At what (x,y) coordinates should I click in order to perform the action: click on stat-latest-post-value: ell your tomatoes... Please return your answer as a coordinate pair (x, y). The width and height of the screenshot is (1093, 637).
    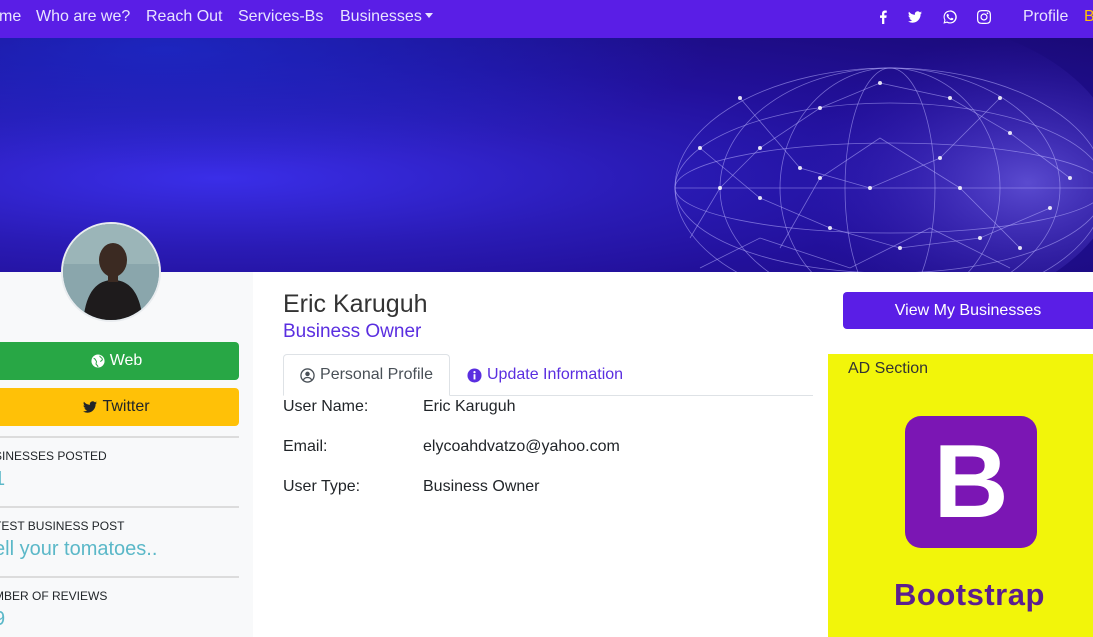
    Looking at the image, I should click on (78, 549).